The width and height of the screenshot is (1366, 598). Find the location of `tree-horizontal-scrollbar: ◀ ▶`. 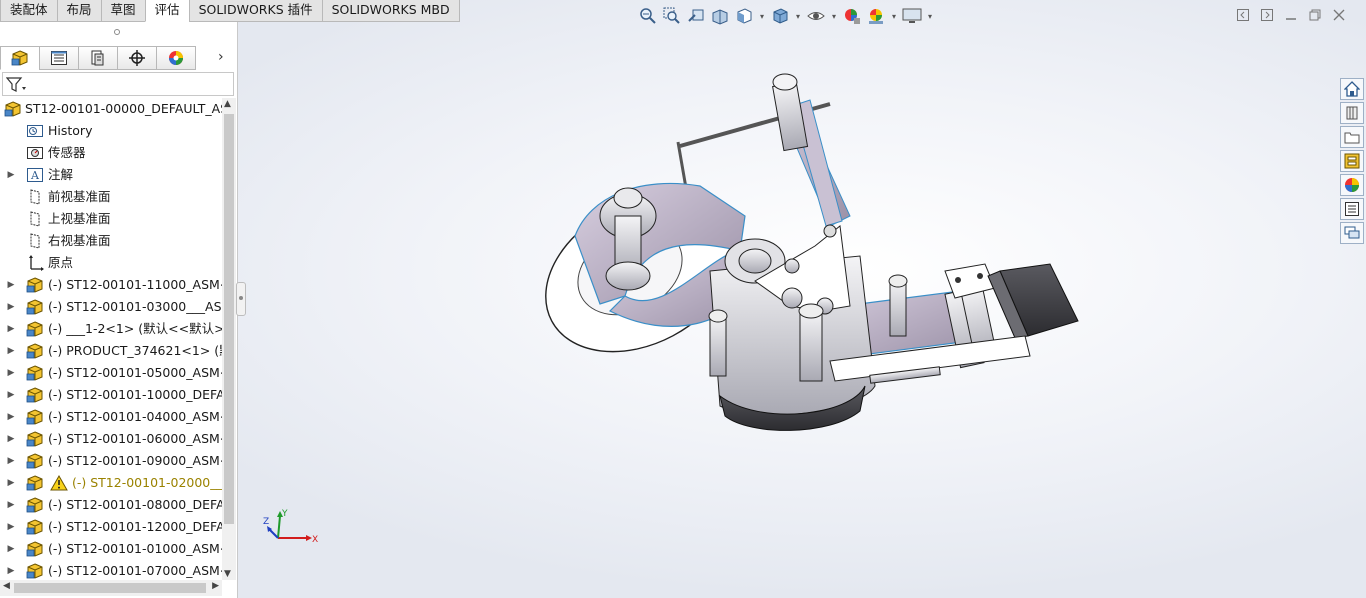

tree-horizontal-scrollbar: ◀ ▶ is located at coordinates (111, 588).